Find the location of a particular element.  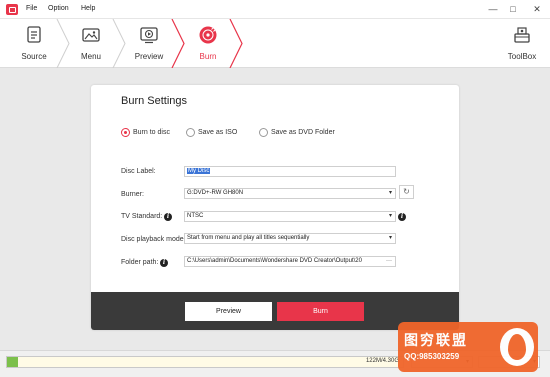

toolbox-button: ToolBox is located at coordinates (522, 43).